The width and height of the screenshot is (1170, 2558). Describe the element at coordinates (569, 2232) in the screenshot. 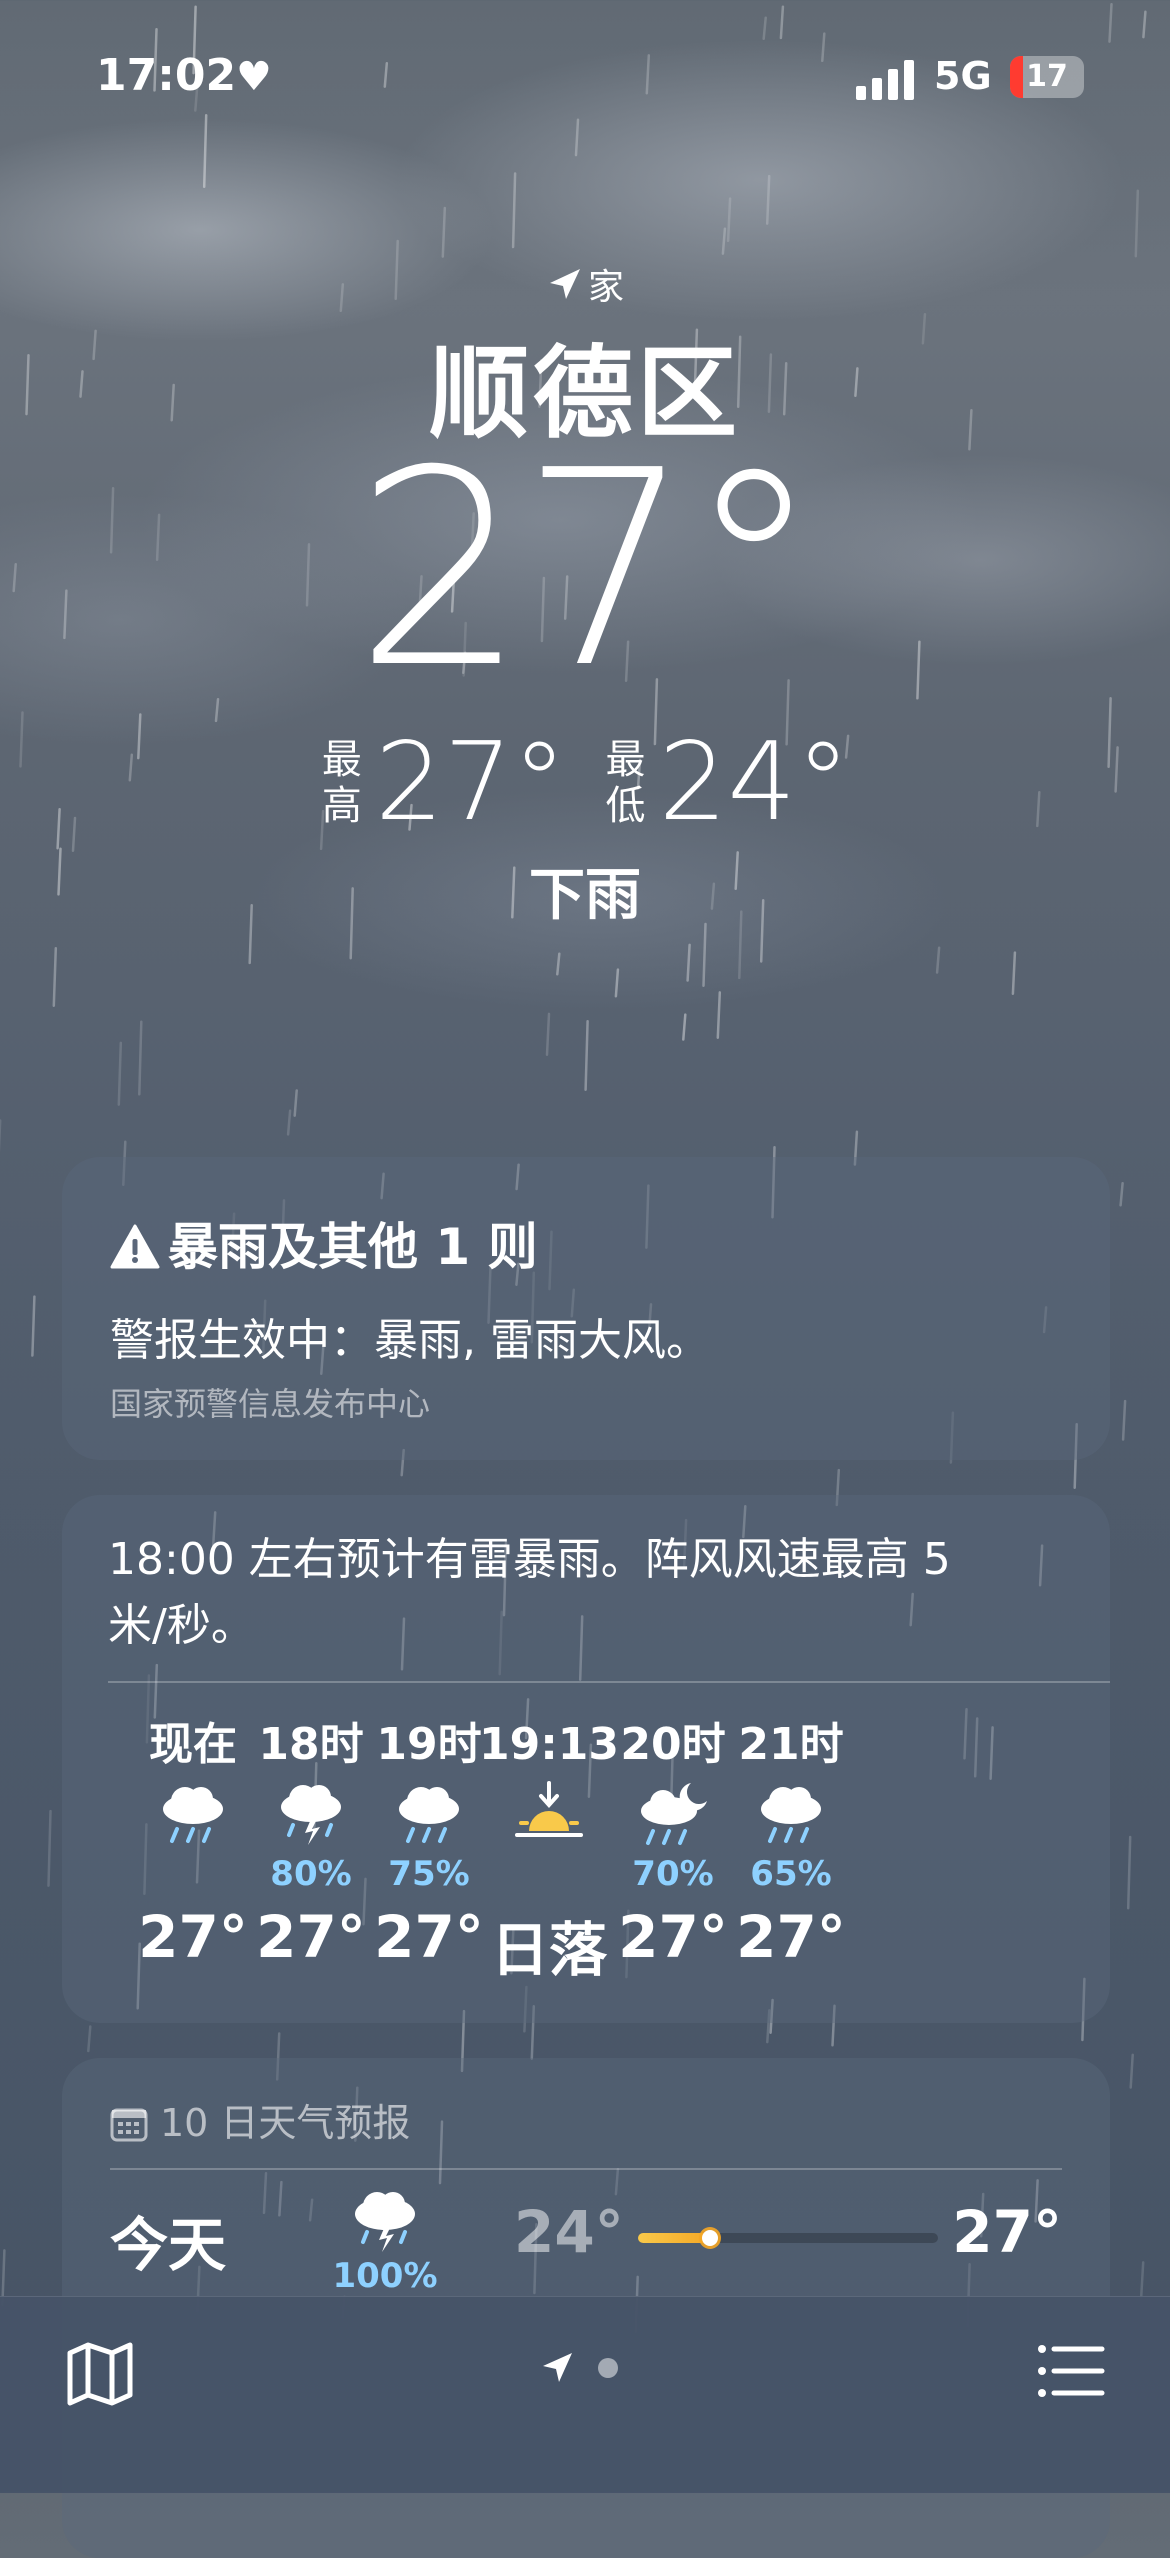

I see `day-low: 24°` at that location.